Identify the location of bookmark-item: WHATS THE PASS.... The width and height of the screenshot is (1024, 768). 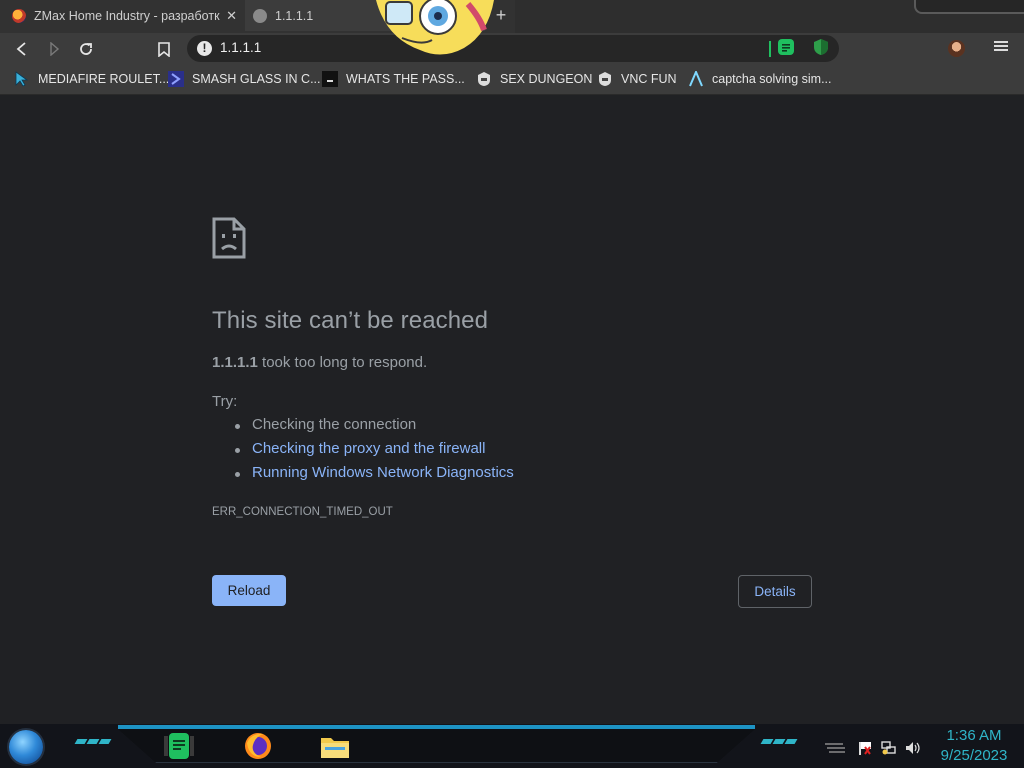
(393, 79).